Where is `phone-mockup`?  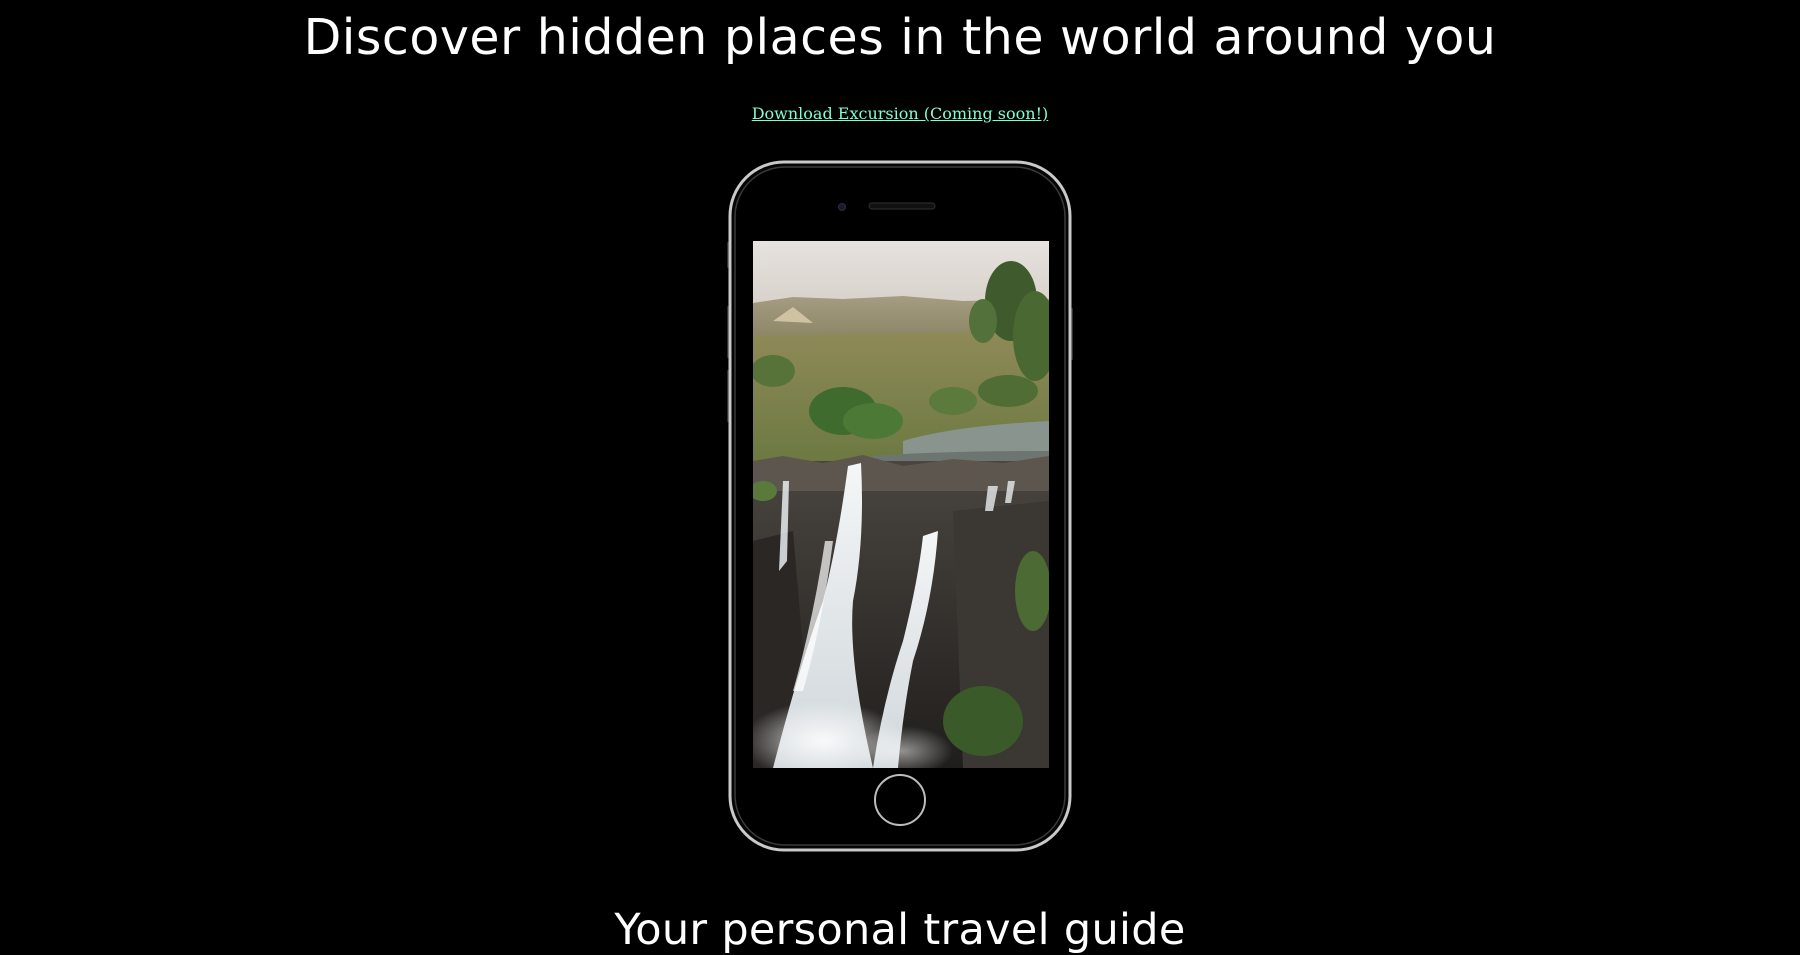 phone-mockup is located at coordinates (900, 506).